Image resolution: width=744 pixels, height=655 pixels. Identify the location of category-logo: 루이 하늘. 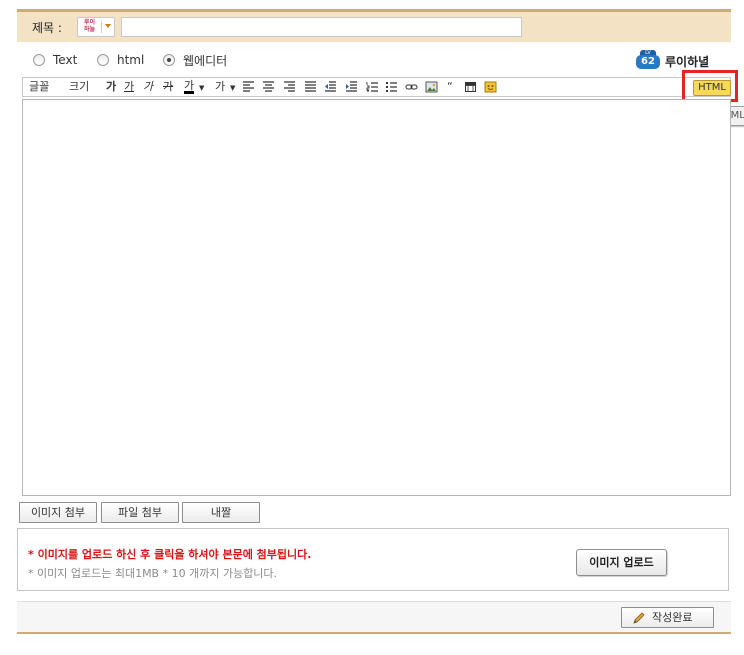
(89, 26).